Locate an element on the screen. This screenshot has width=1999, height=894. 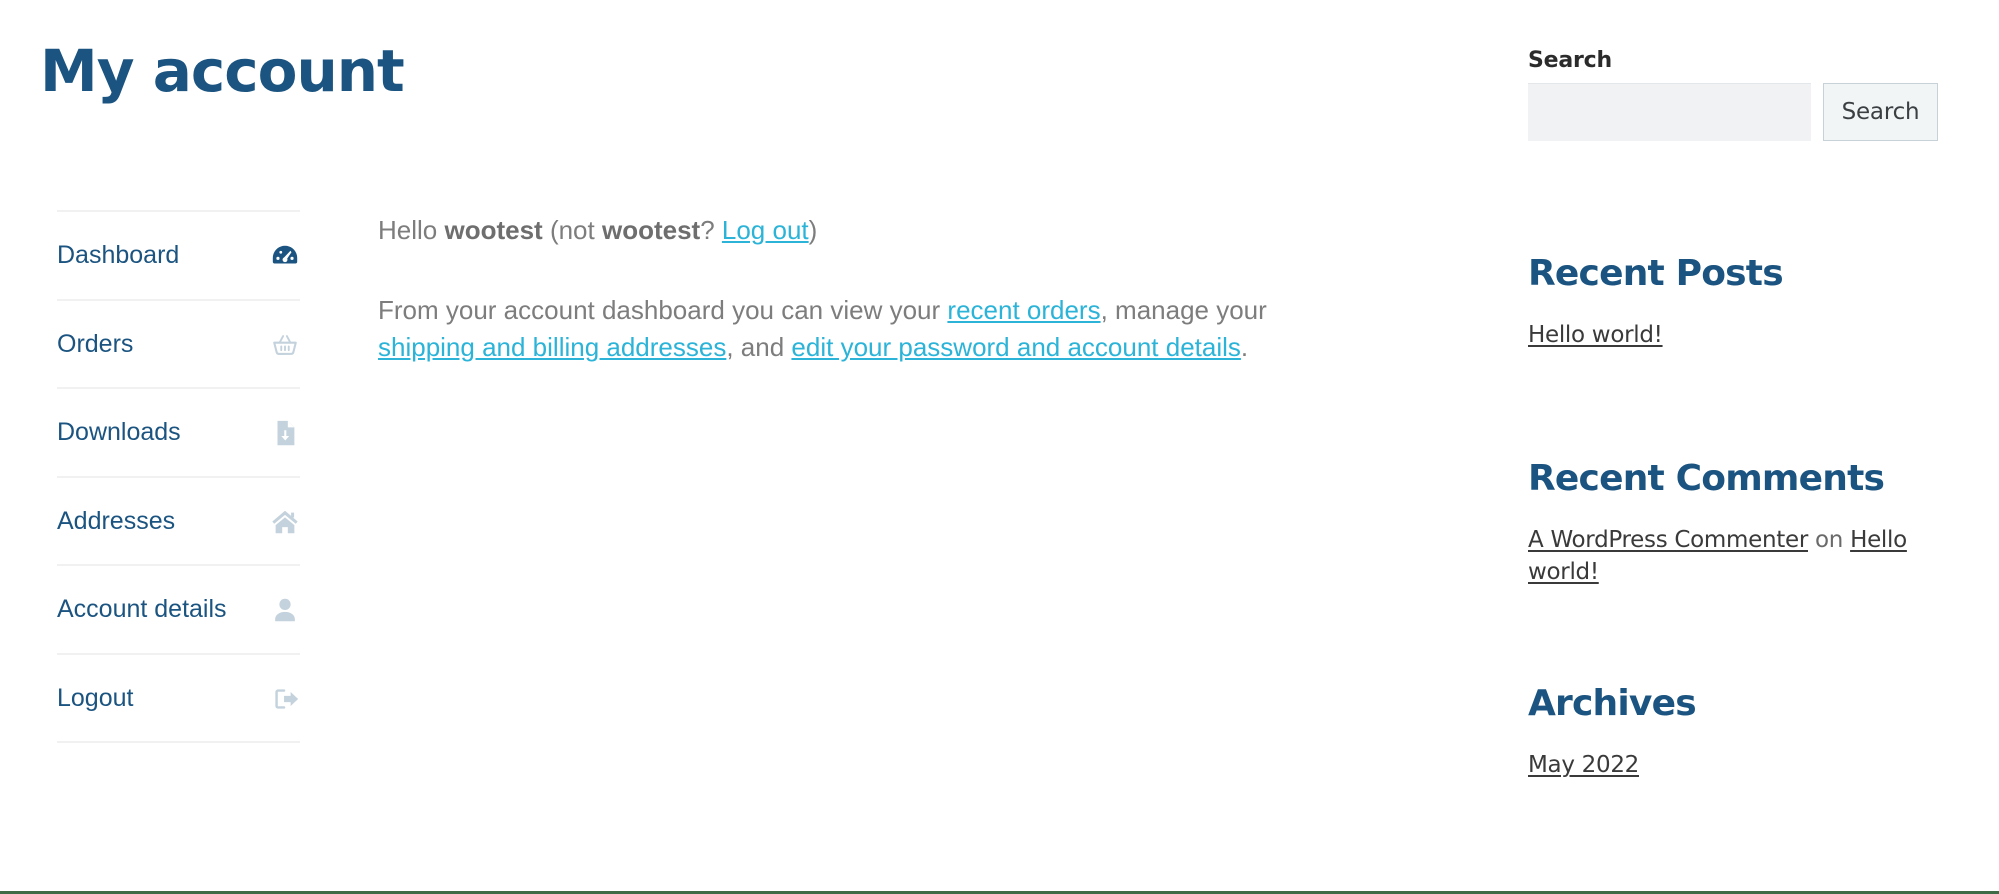
search-input is located at coordinates (1669, 112).